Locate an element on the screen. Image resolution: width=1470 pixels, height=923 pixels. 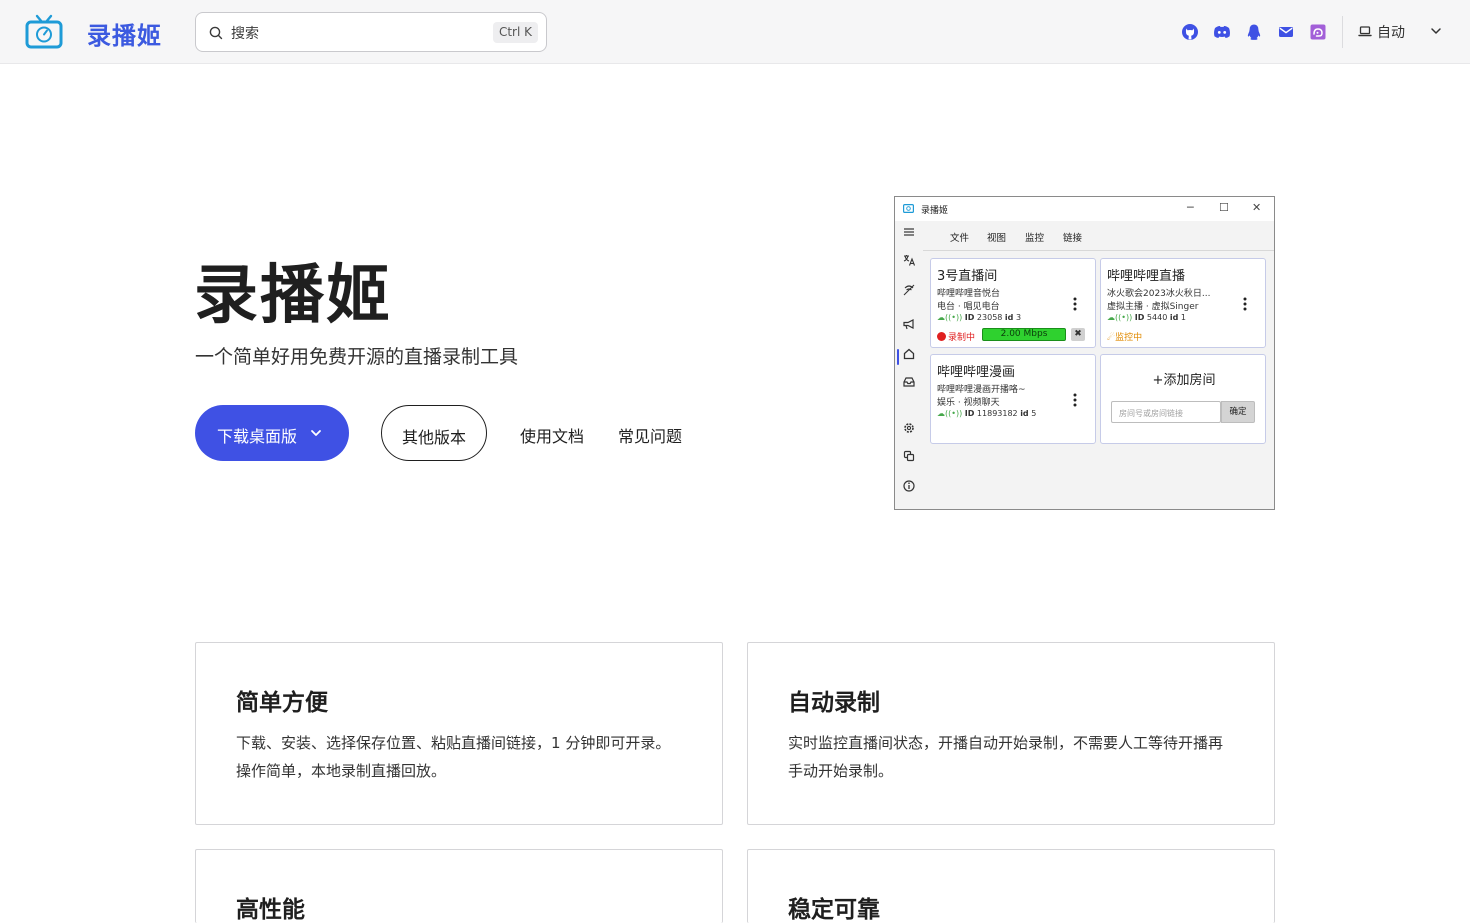
top-navbar: 录播姬 搜索 Ctrl K 自动 is located at coordinates (735, 32).